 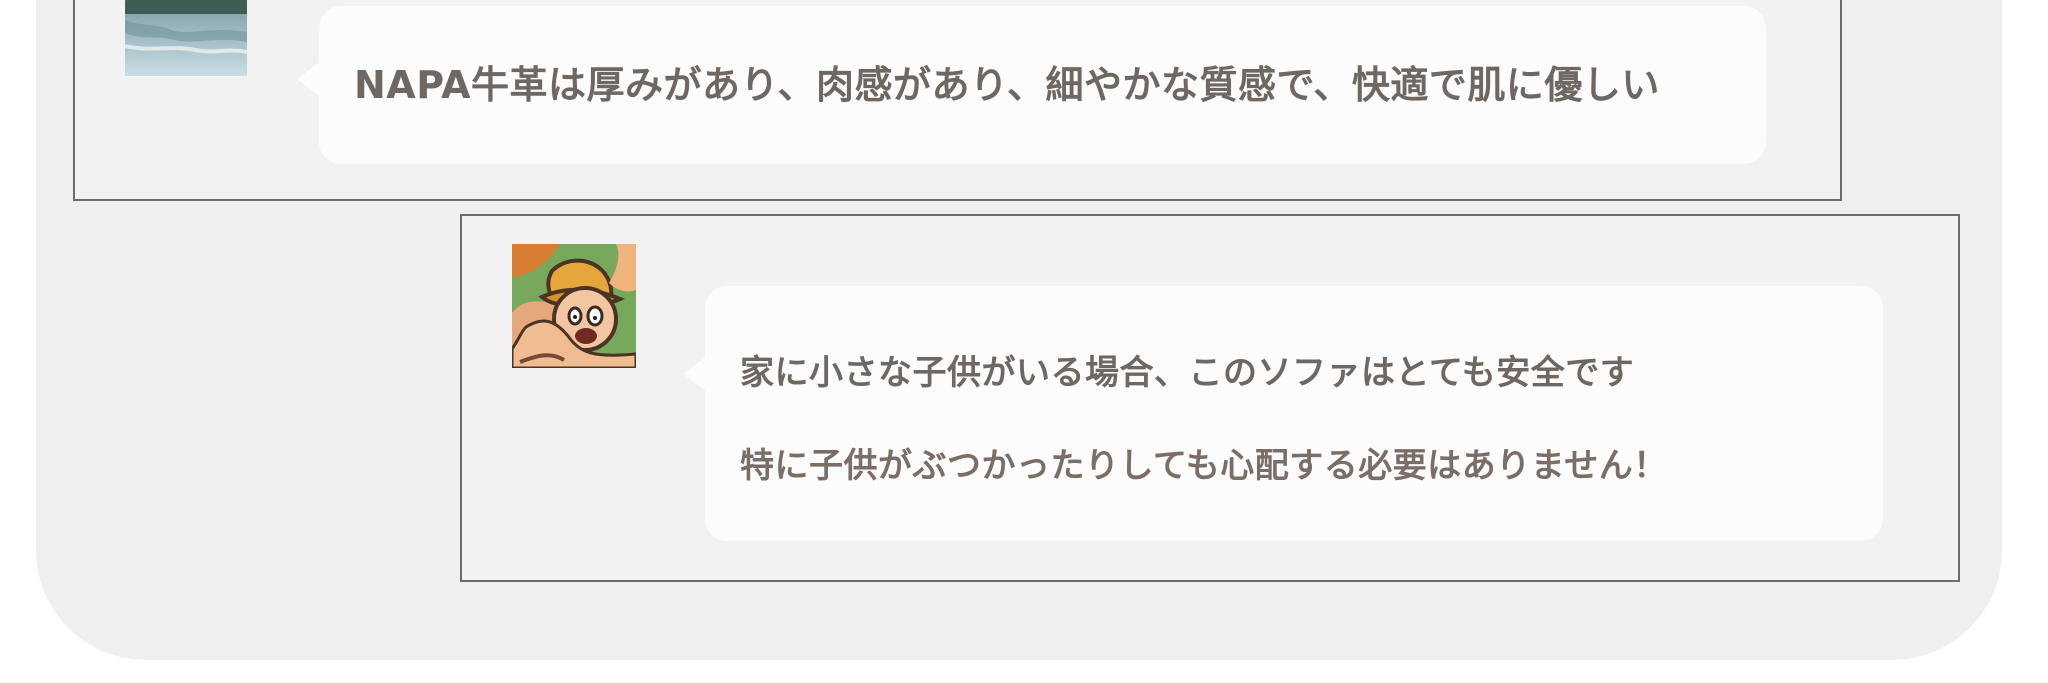 I want to click on lake-landscape-avatar, so click(x=186, y=38).